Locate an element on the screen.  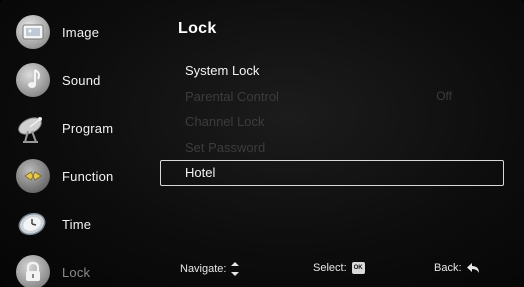
menu-item-label: Time is located at coordinates (77, 224).